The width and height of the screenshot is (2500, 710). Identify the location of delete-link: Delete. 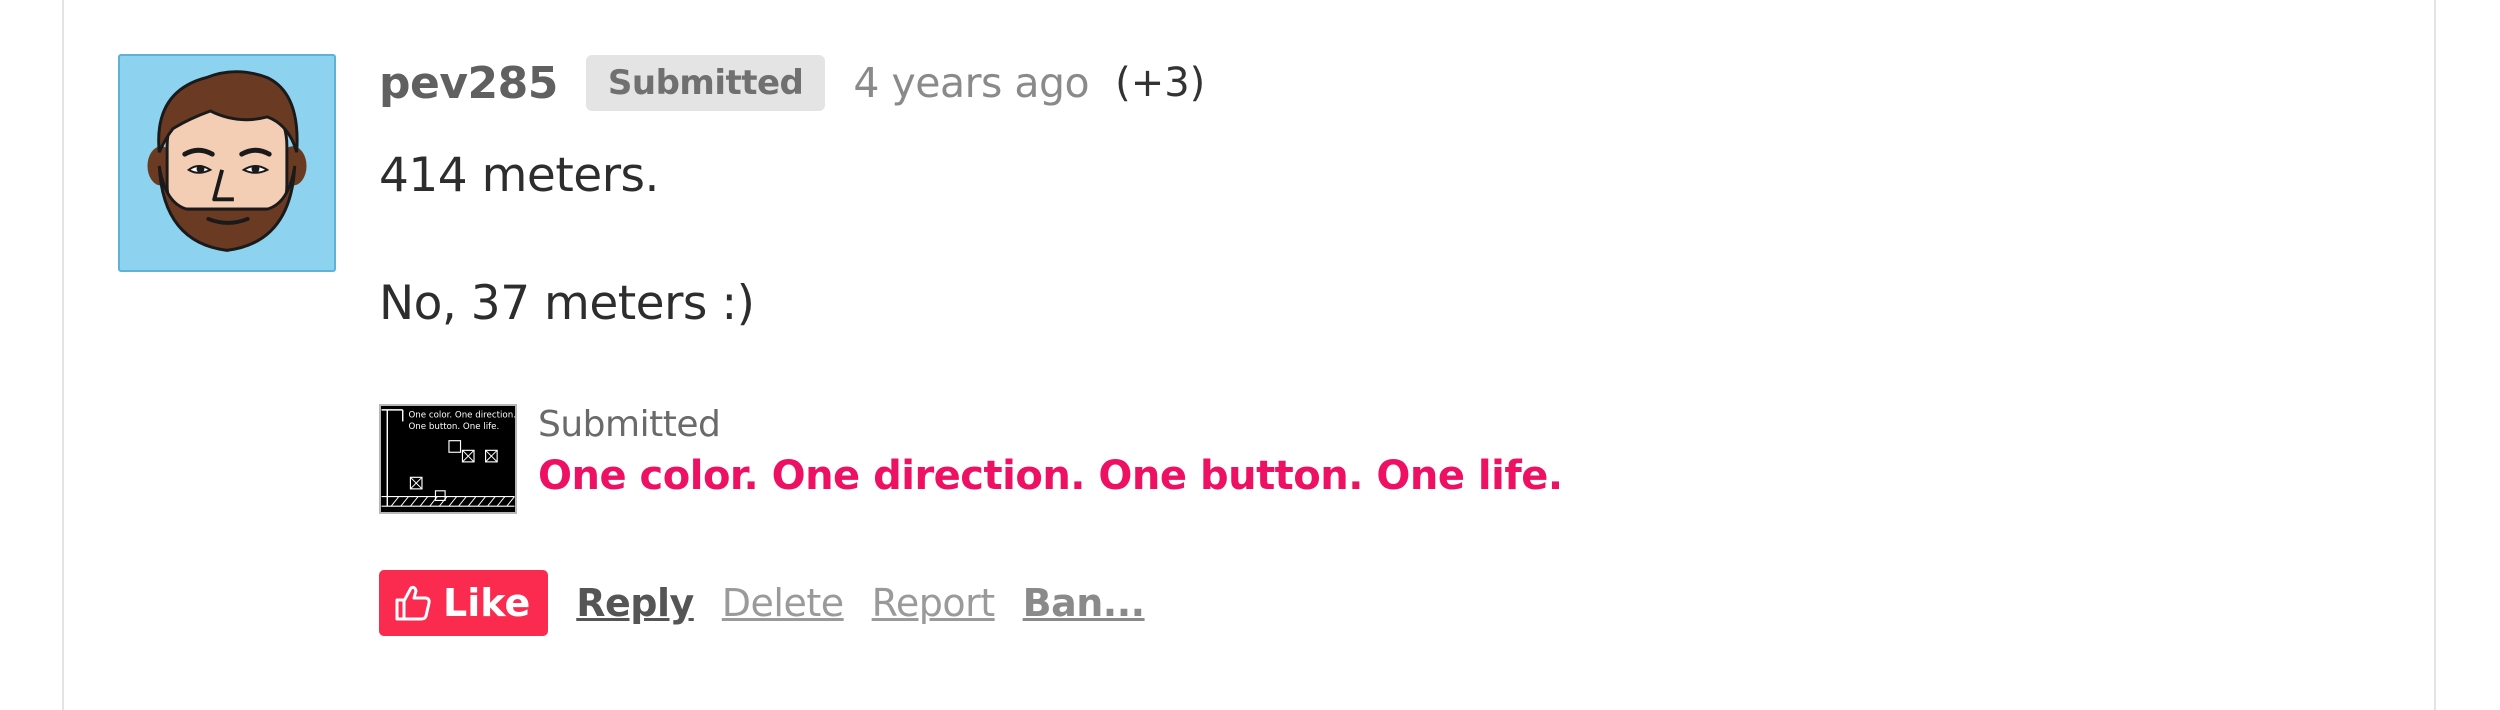
(783, 603).